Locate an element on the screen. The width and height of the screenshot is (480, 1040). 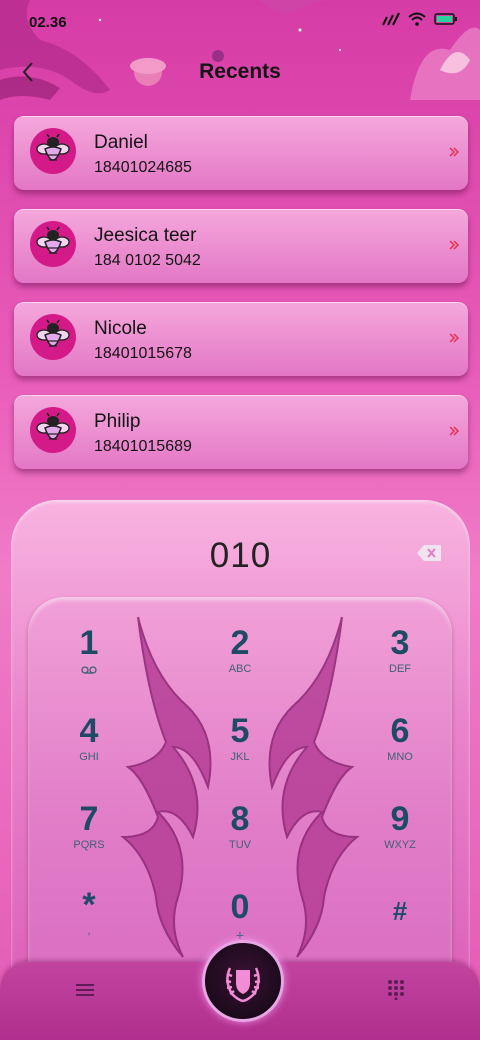
call-button is located at coordinates (243, 981).